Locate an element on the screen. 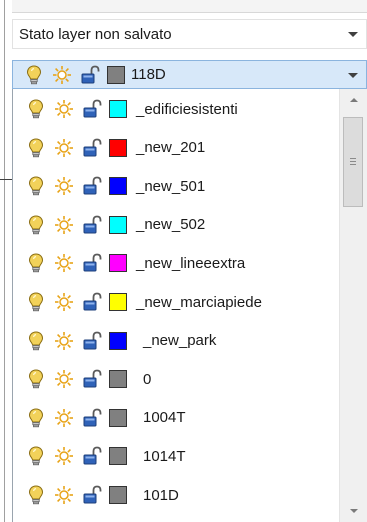 This screenshot has width=367, height=522. layer-row: _new_park is located at coordinates (176, 341).